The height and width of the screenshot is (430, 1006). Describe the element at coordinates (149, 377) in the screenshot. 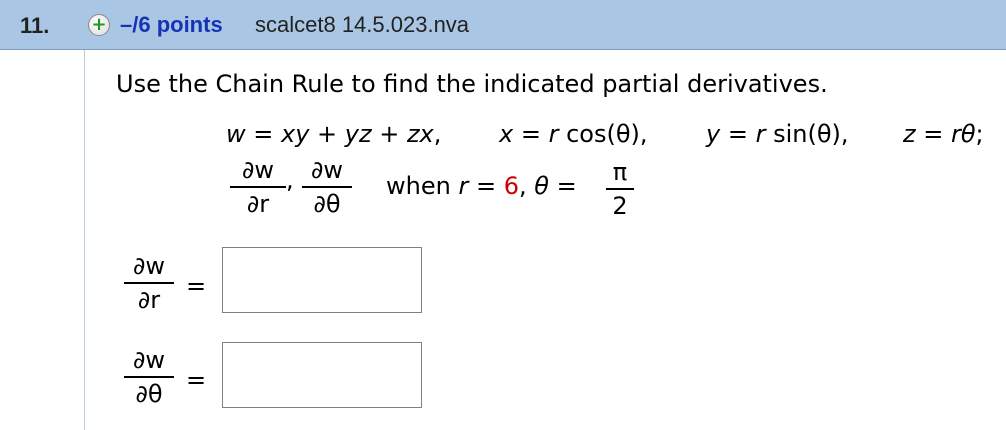

I see `answer-label-dw-dtheta: ∂w ∂θ` at that location.